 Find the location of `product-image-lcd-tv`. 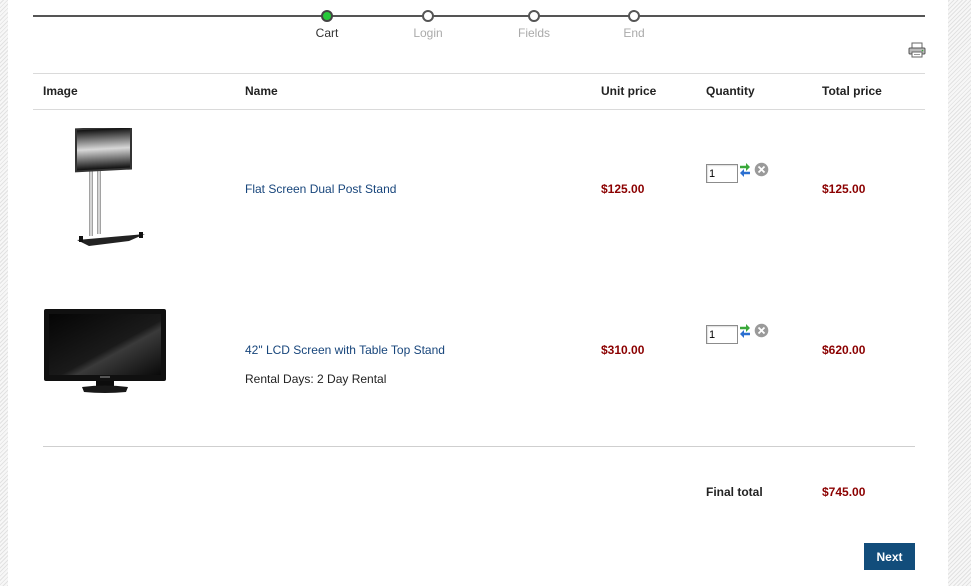

product-image-lcd-tv is located at coordinates (105, 351).